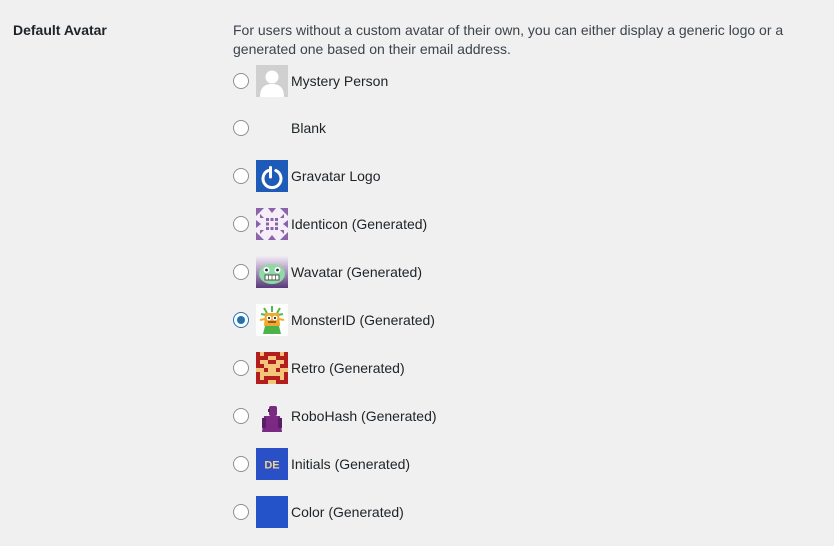 The height and width of the screenshot is (546, 834). Describe the element at coordinates (241, 176) in the screenshot. I see `radio-gravatar-logo` at that location.